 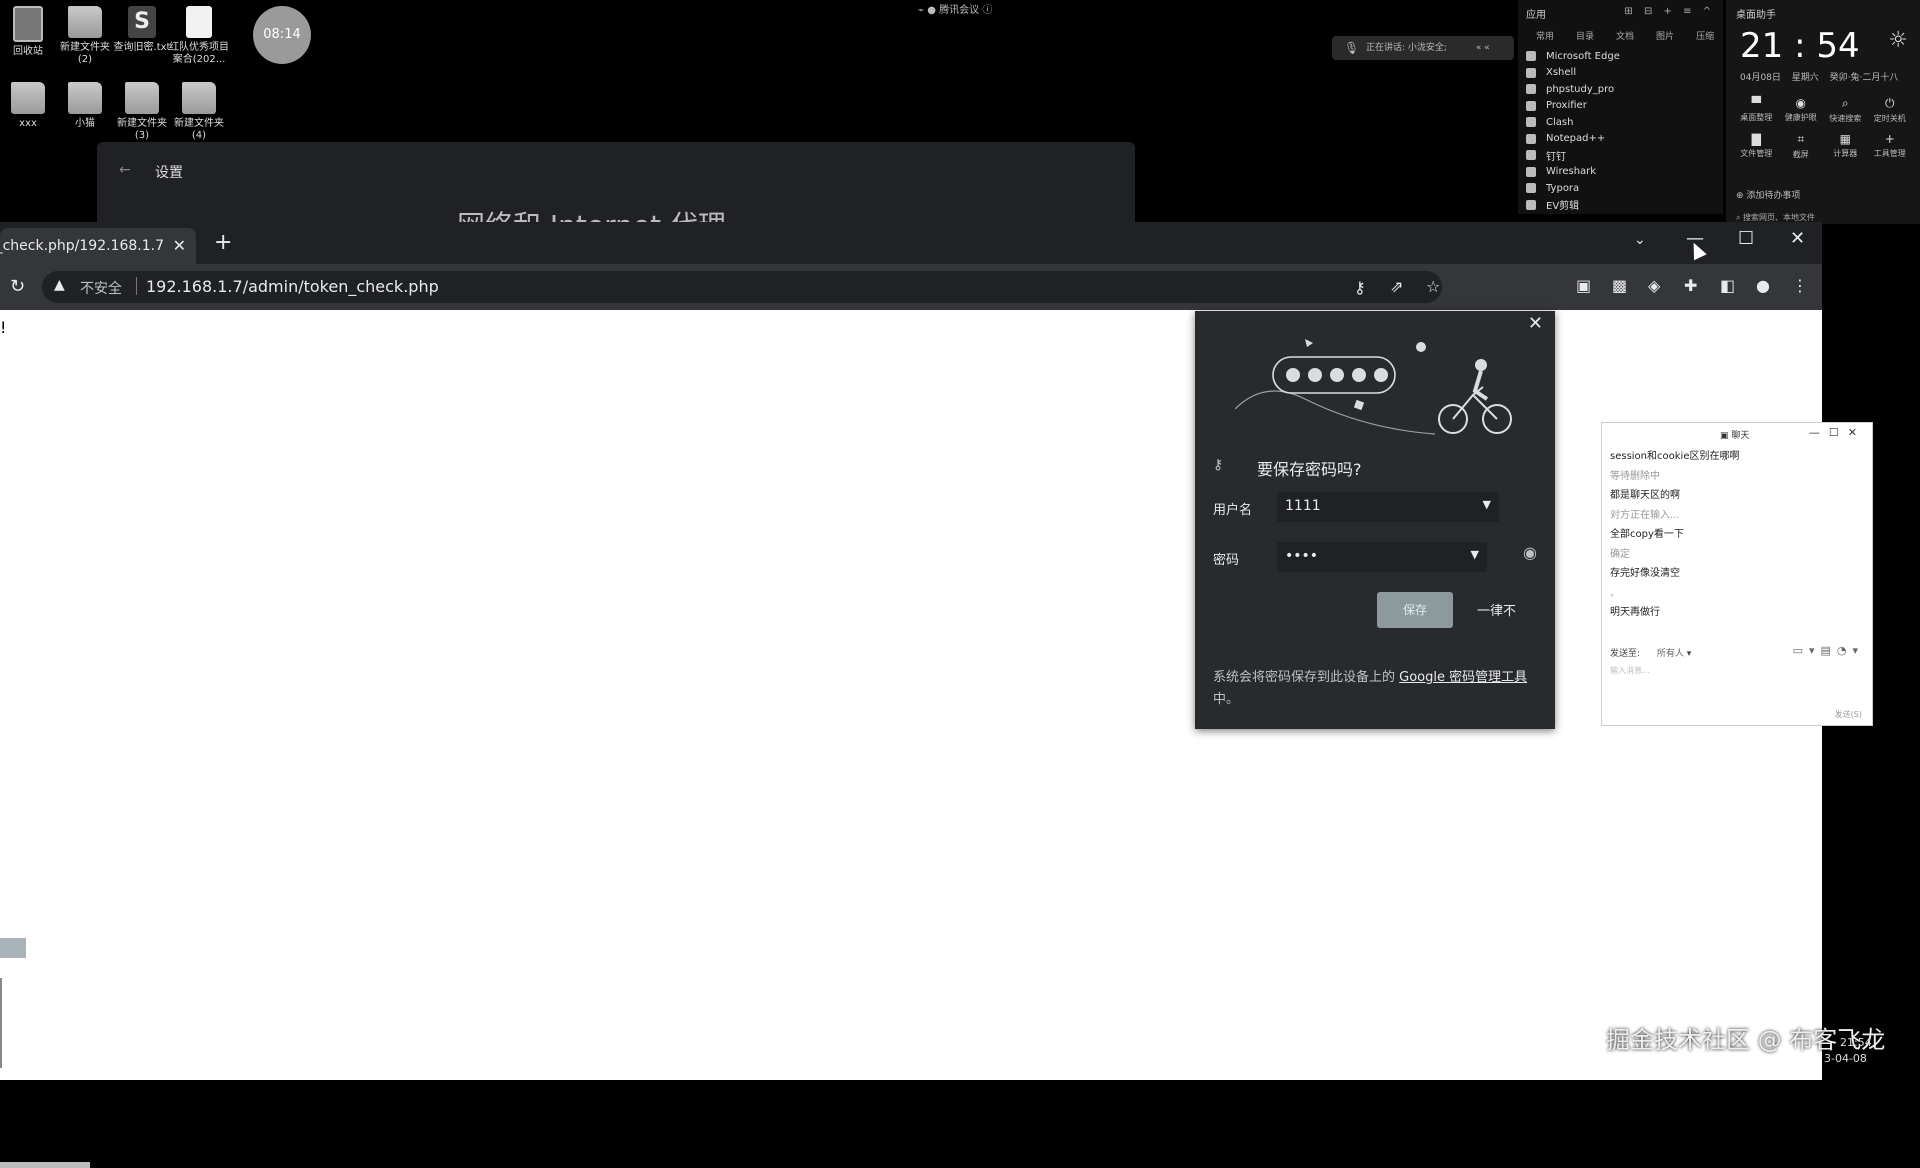 What do you see at coordinates (1756, 110) in the screenshot?
I see `tool-desktop-organize: ▀ 桌面整理` at bounding box center [1756, 110].